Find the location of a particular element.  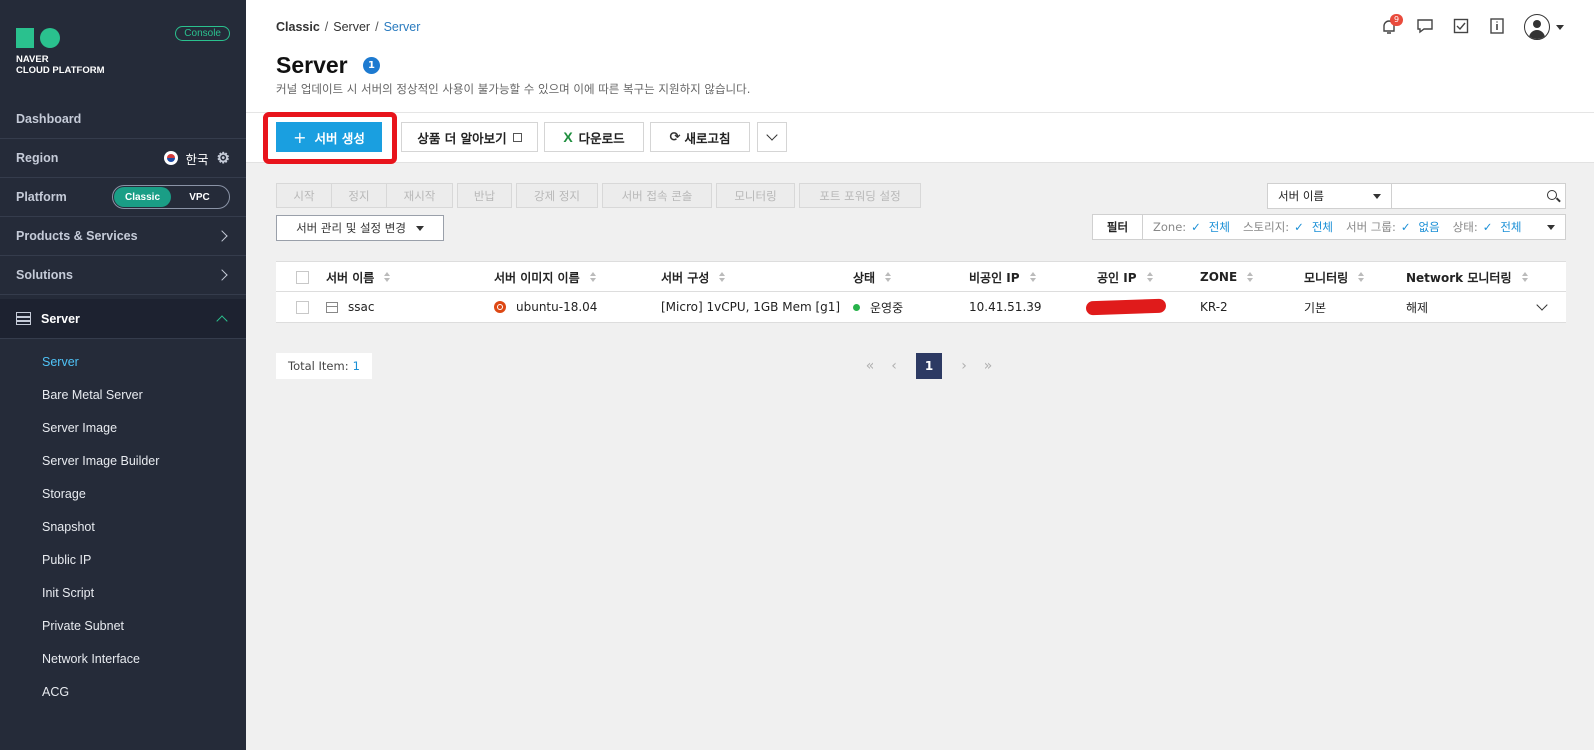

current-page: 1 is located at coordinates (929, 366).